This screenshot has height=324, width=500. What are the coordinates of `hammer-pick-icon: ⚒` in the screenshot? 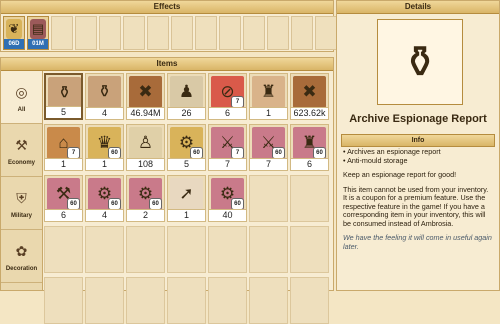 It's located at (21, 145).